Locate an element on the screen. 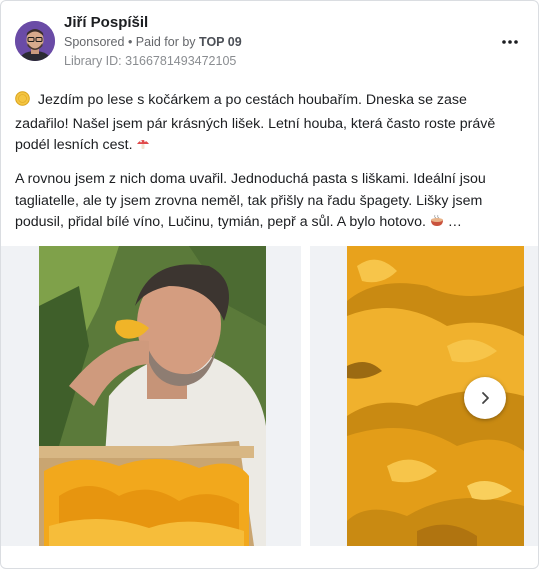 This screenshot has height=569, width=539. three-dots-icon is located at coordinates (510, 42).